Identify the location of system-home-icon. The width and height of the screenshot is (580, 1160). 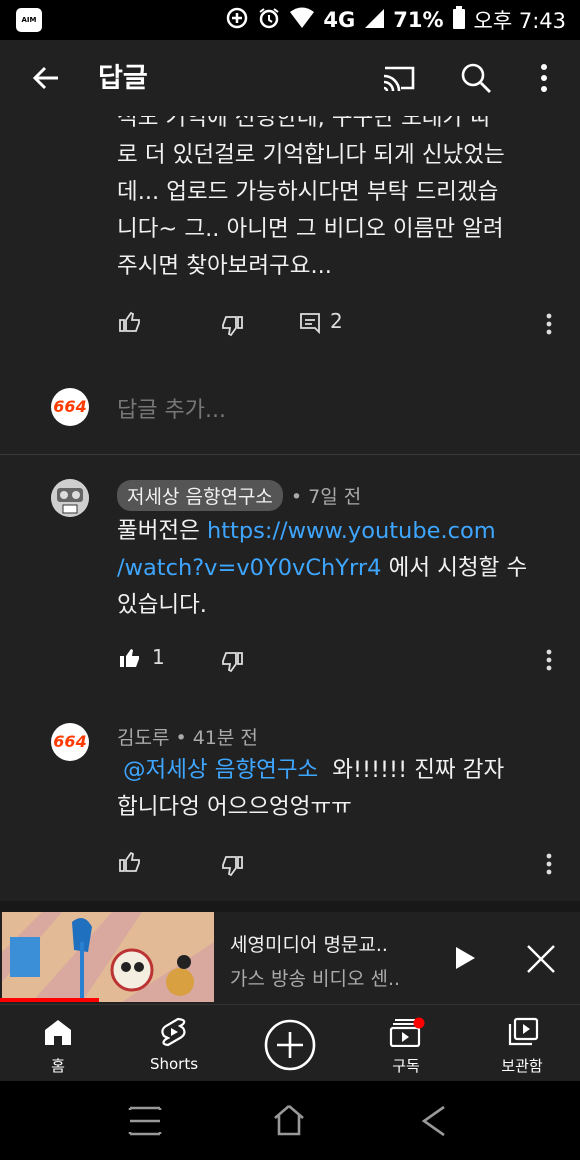
(289, 1122).